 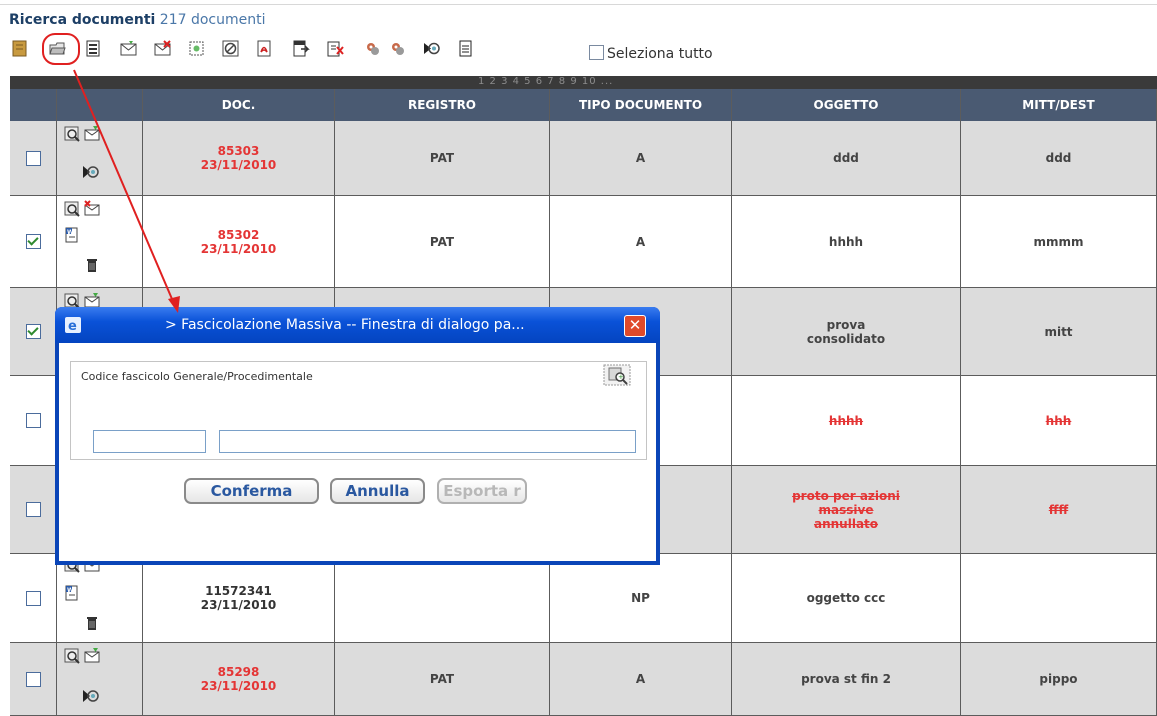 I want to click on oggetto-cell-text: oggetto ccc, so click(x=846, y=598).